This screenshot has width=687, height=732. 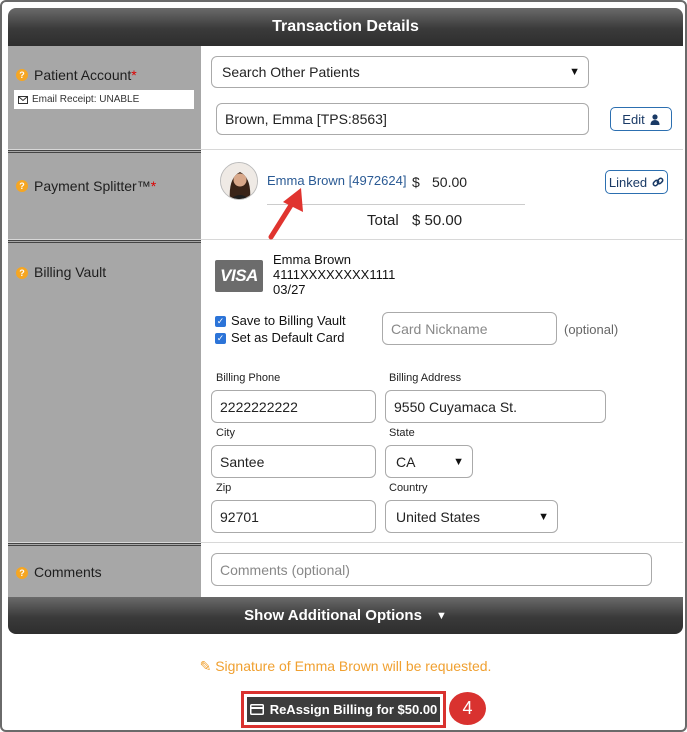 I want to click on patient-account-label-cell: ? Patient Account* Email Receipt: UNABLE, so click(x=104, y=97).